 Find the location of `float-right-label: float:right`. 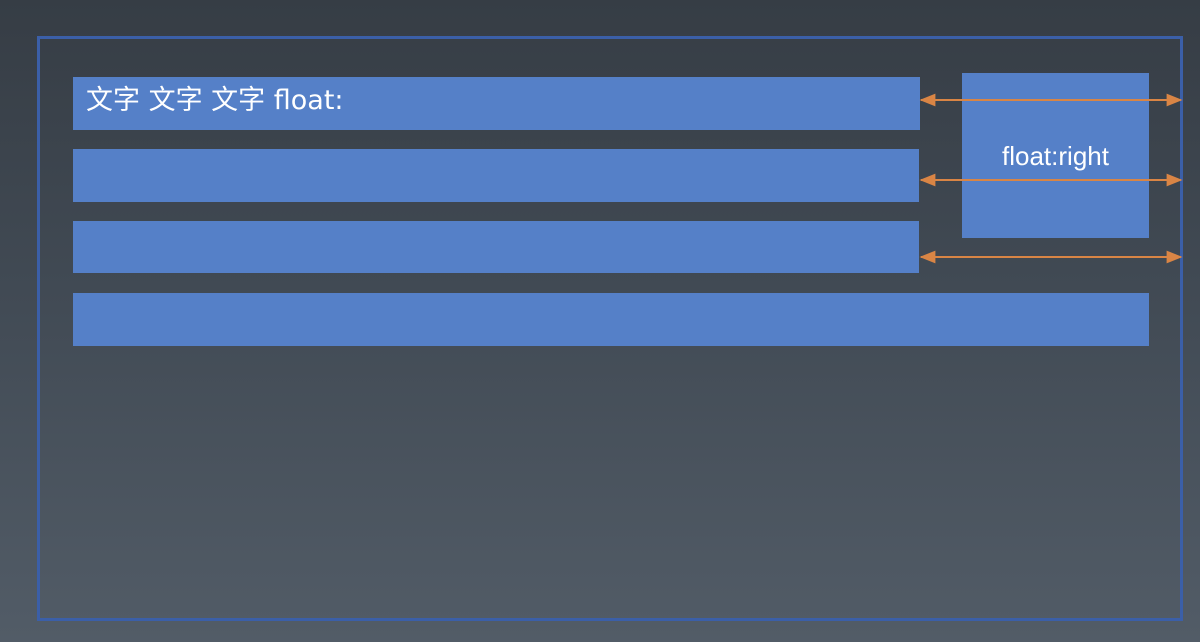

float-right-label: float:right is located at coordinates (1055, 155).